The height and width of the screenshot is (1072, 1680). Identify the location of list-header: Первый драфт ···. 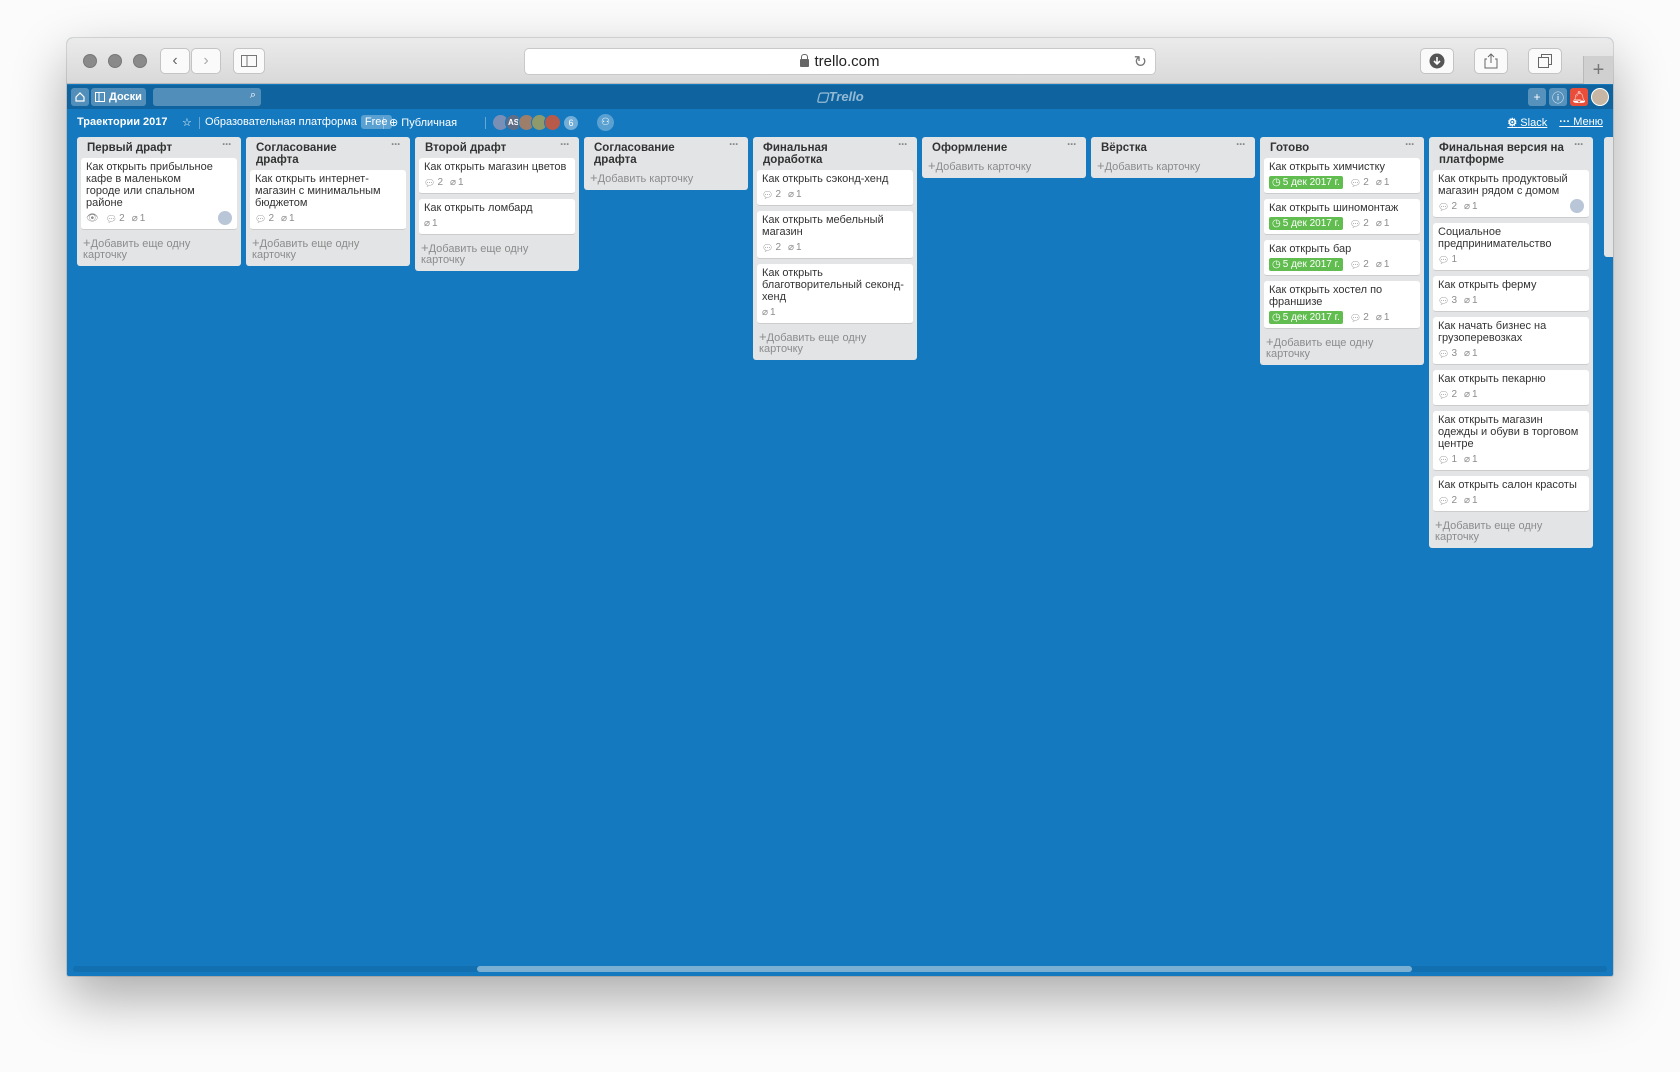
(159, 147).